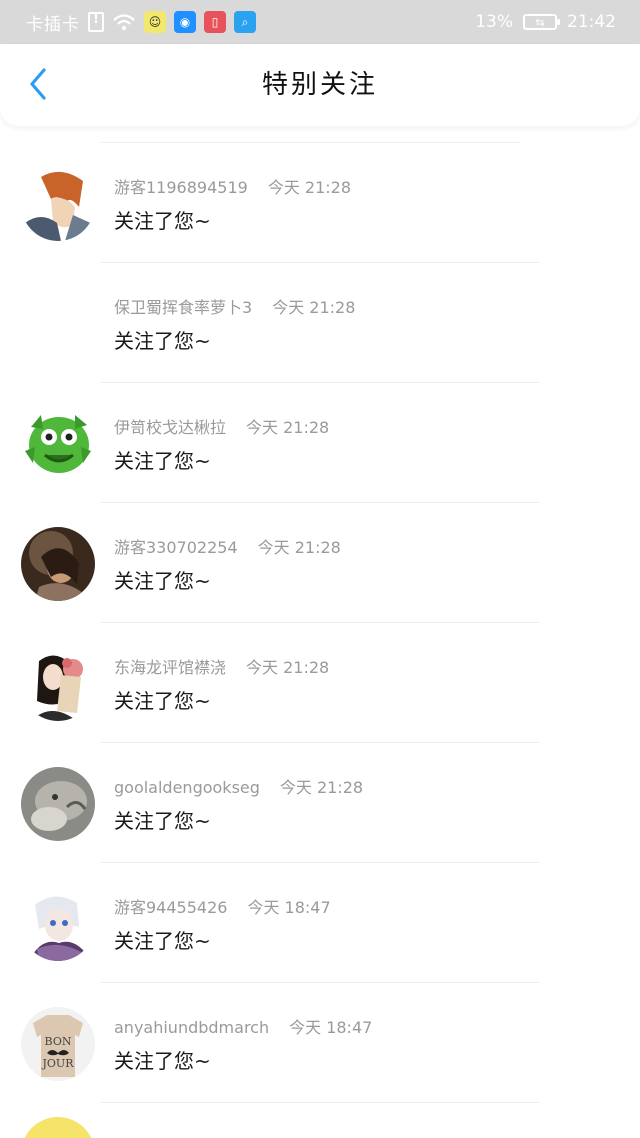 The height and width of the screenshot is (1138, 640). I want to click on list-item: 游客94455426 今天 18:47 关注了您~, so click(320, 923).